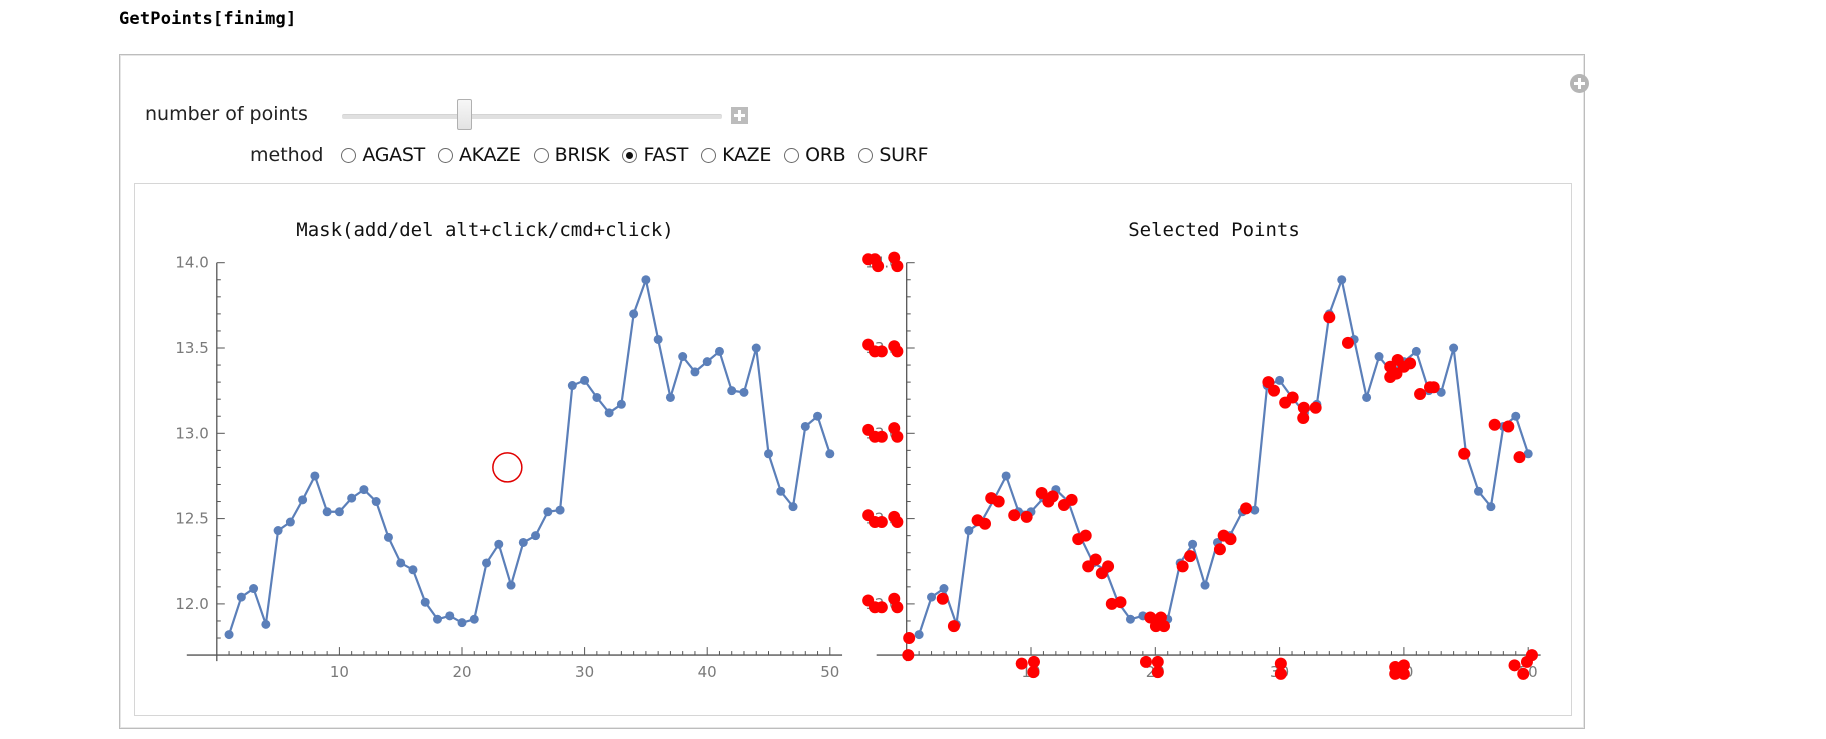 This screenshot has width=1826, height=739. What do you see at coordinates (191, 263) in the screenshot?
I see `y-tick-label: 14.0` at bounding box center [191, 263].